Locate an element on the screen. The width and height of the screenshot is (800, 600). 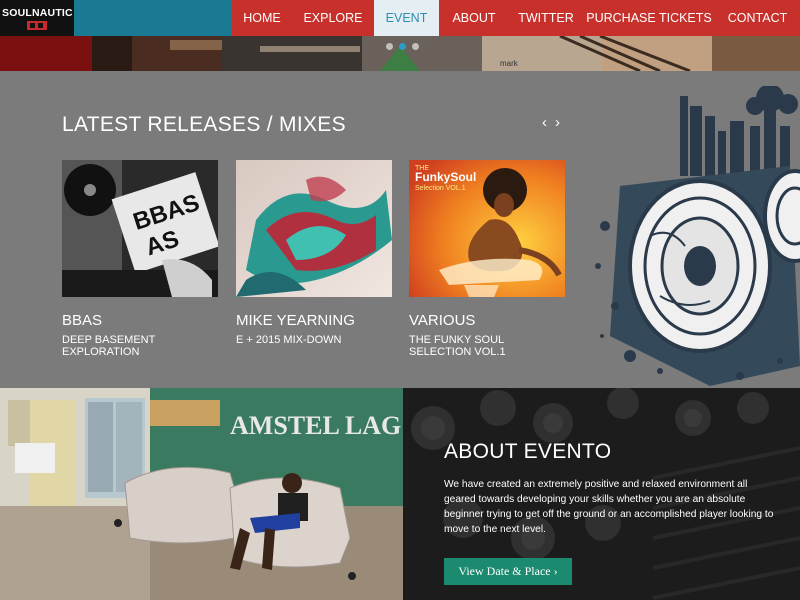
hero-slider: mark is located at coordinates (400, 53).